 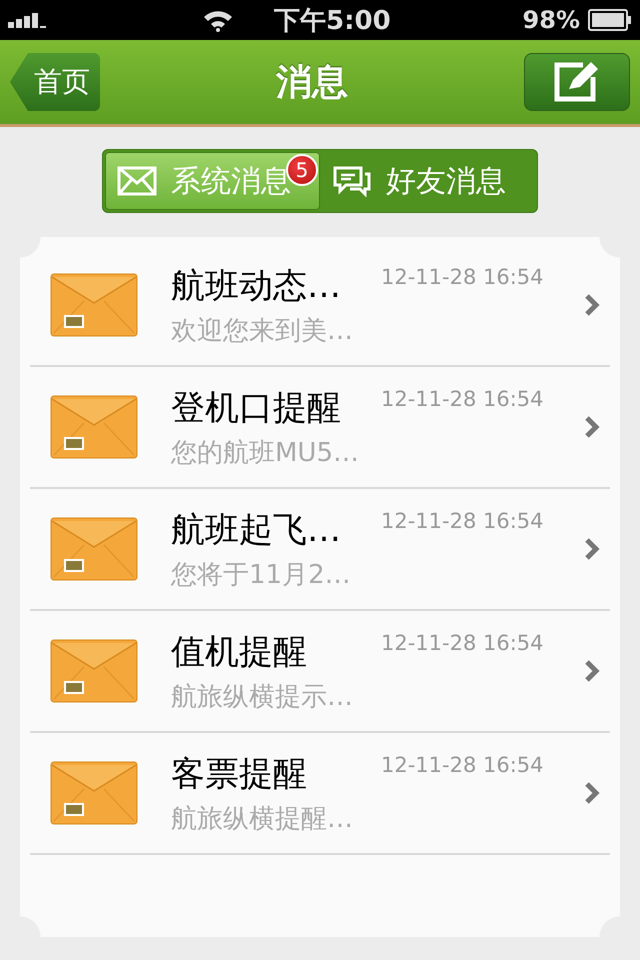 What do you see at coordinates (312, 82) in the screenshot?
I see `page-title: 消息` at bounding box center [312, 82].